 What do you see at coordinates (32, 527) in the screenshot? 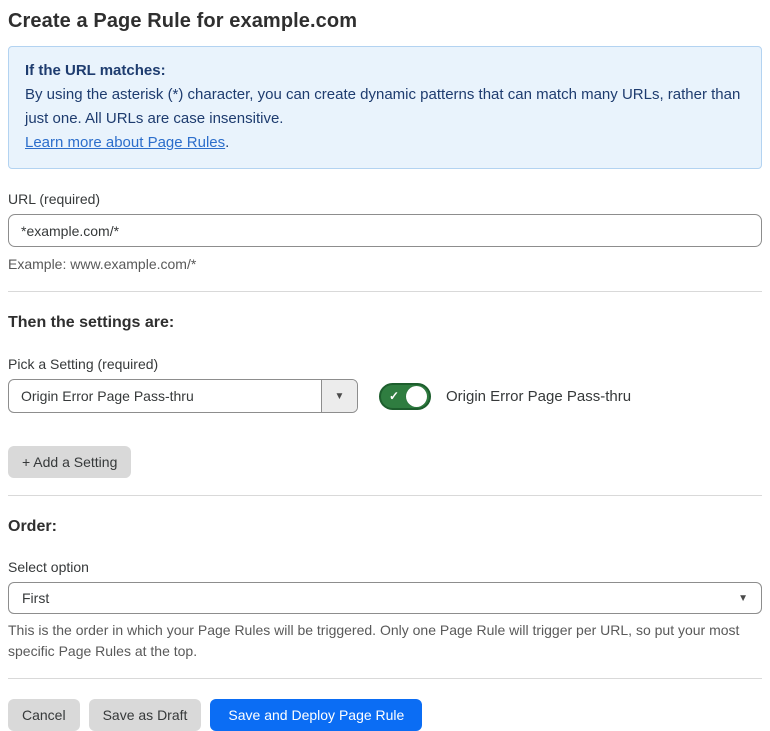
I see `order-section-heading: Order:` at bounding box center [32, 527].